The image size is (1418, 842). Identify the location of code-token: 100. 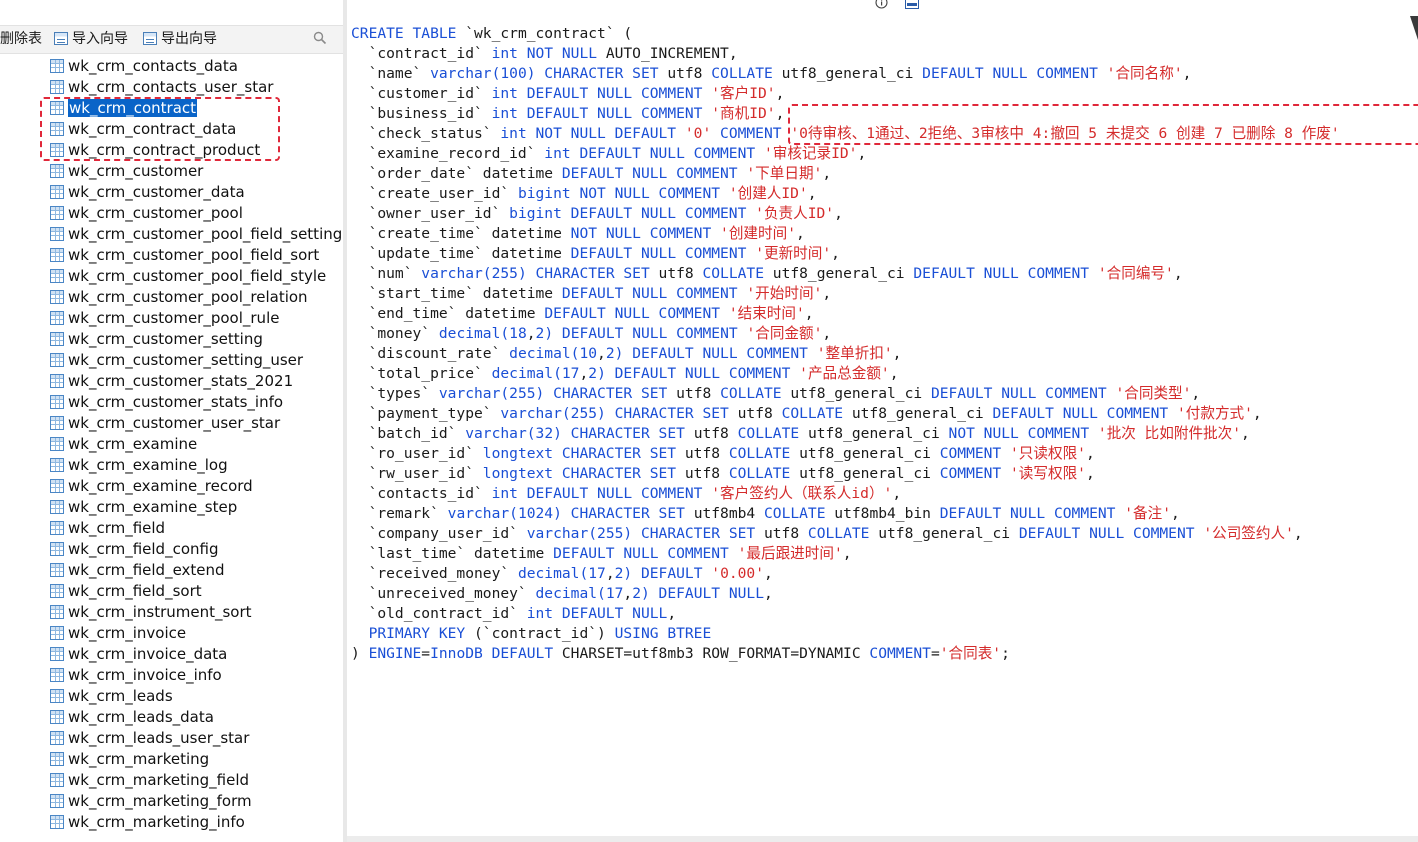
(513, 73).